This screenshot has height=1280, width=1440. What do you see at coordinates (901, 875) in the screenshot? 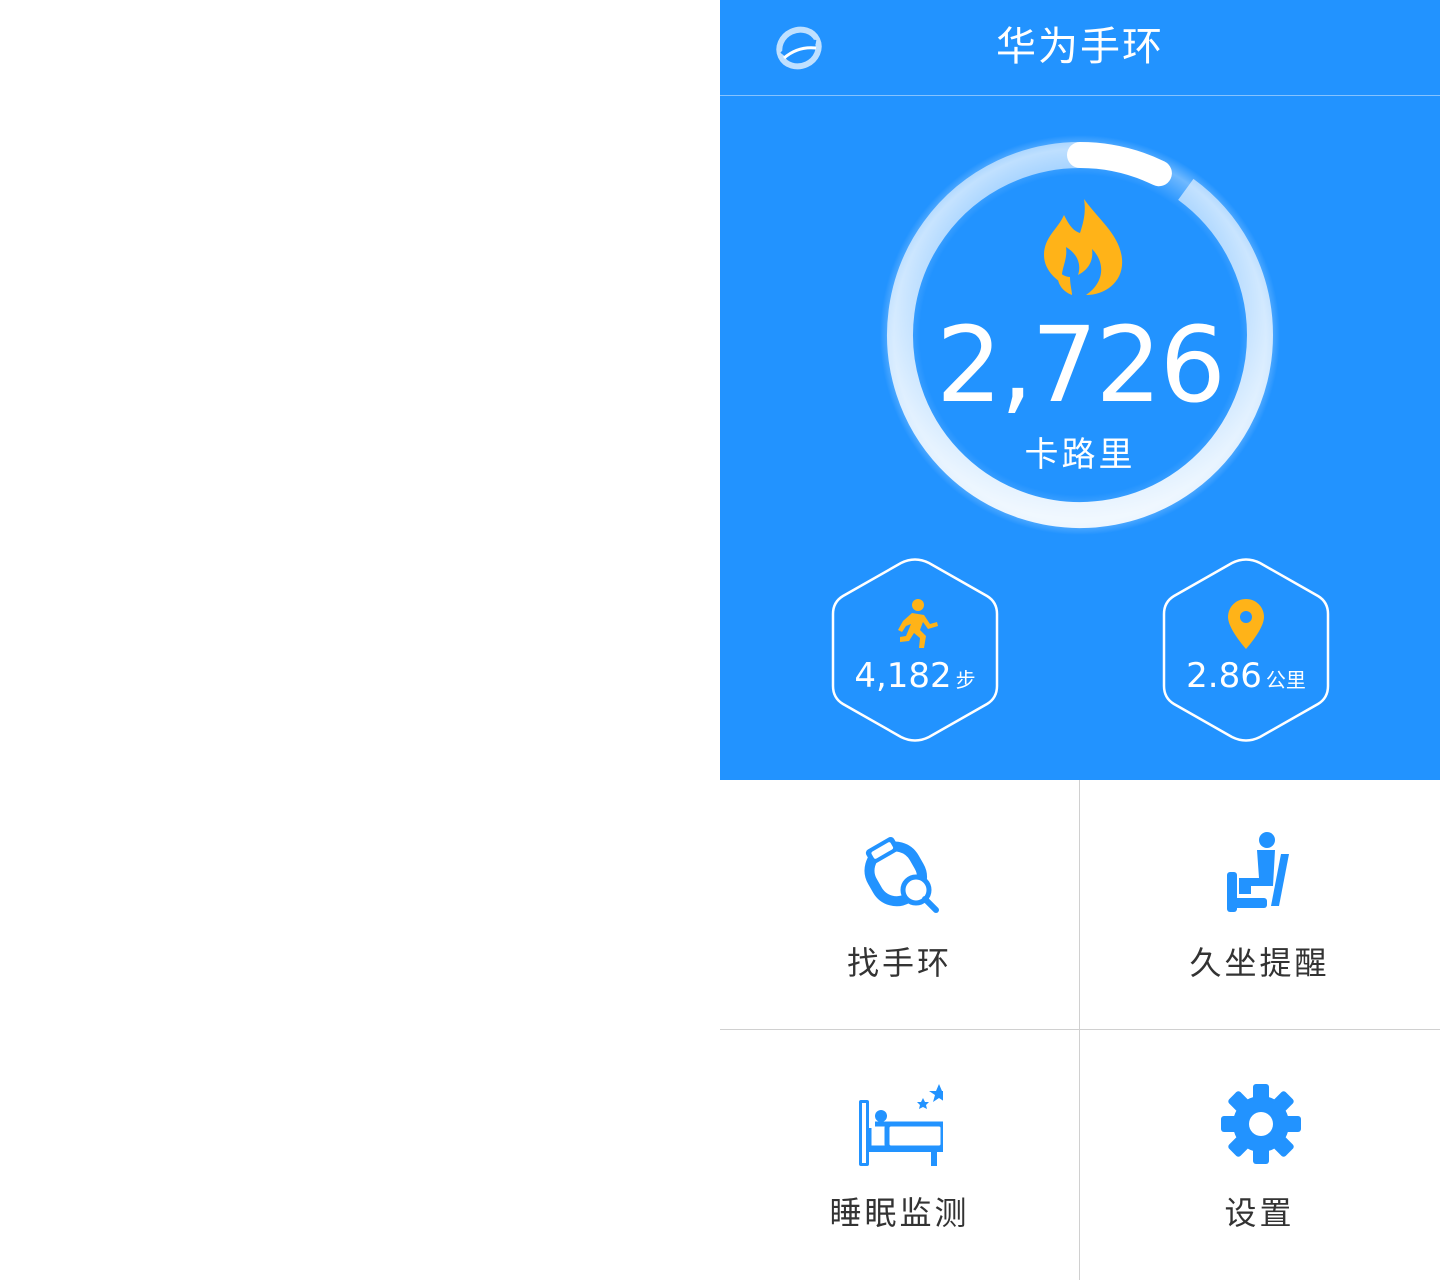
I see `find-band-icon` at bounding box center [901, 875].